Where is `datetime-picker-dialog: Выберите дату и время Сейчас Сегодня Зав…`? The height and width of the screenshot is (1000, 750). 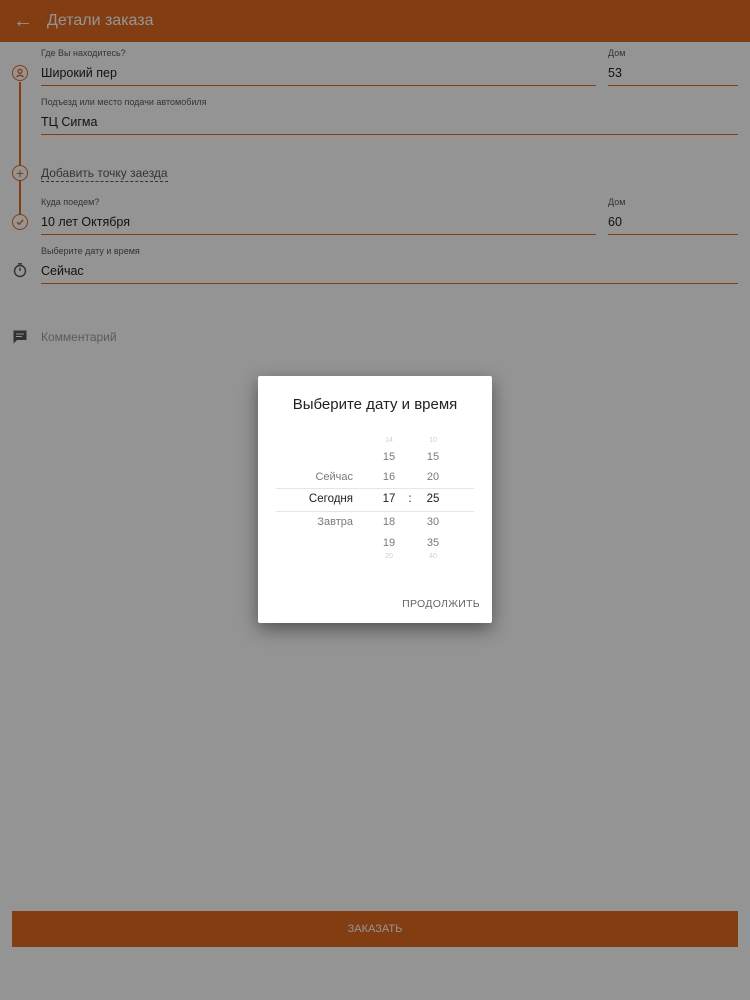 datetime-picker-dialog: Выберите дату и время Сейчас Сегодня Зав… is located at coordinates (375, 499).